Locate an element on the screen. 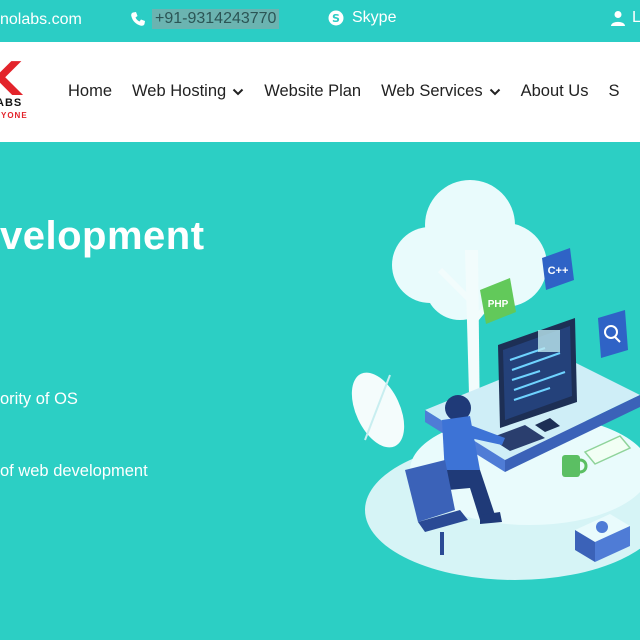 The image size is (640, 640). top-bar: nolabs.com +91-9314243770 S Skype Lo is located at coordinates (320, 21).